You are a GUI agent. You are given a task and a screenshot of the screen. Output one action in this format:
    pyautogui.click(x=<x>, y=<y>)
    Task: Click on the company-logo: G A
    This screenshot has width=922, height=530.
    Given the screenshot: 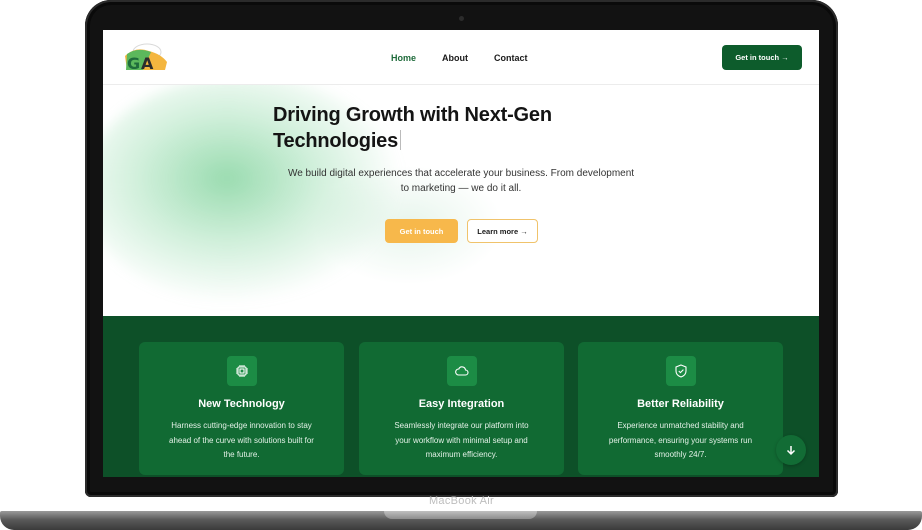 What is the action you would take?
    pyautogui.click(x=146, y=58)
    